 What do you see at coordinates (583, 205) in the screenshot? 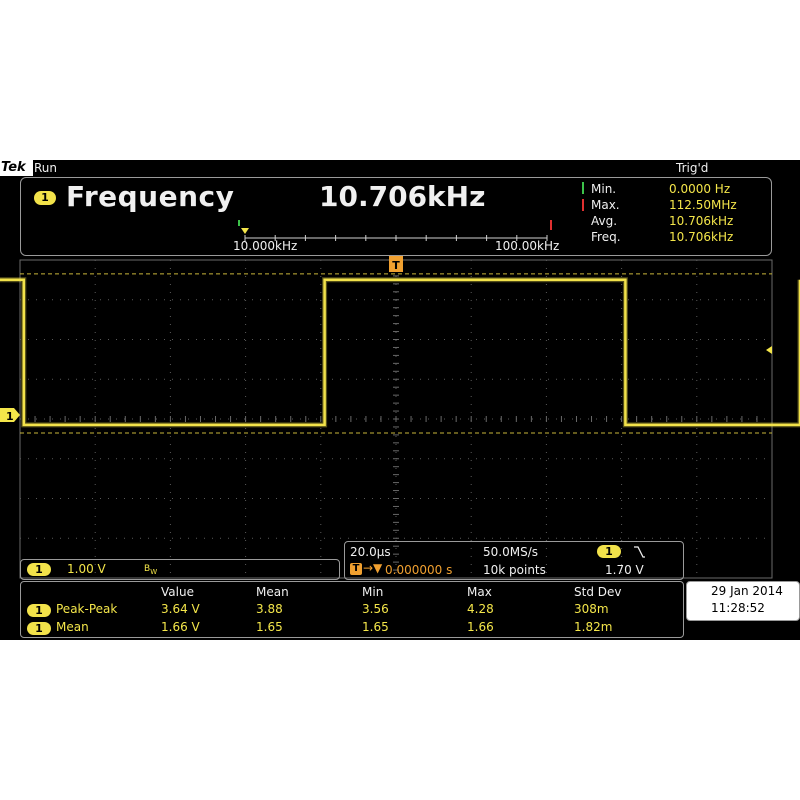
I see `max-flag-icon` at bounding box center [583, 205].